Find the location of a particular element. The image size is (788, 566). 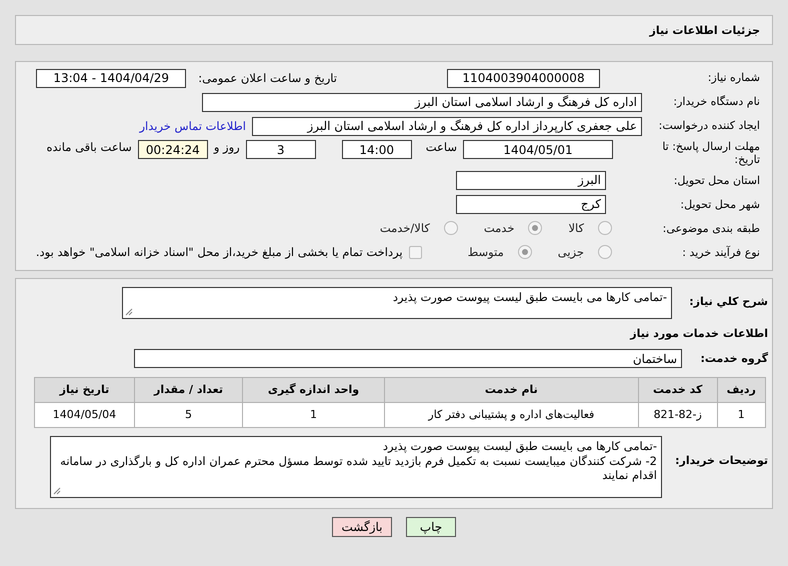

radio-label: جزیی is located at coordinates (571, 252).